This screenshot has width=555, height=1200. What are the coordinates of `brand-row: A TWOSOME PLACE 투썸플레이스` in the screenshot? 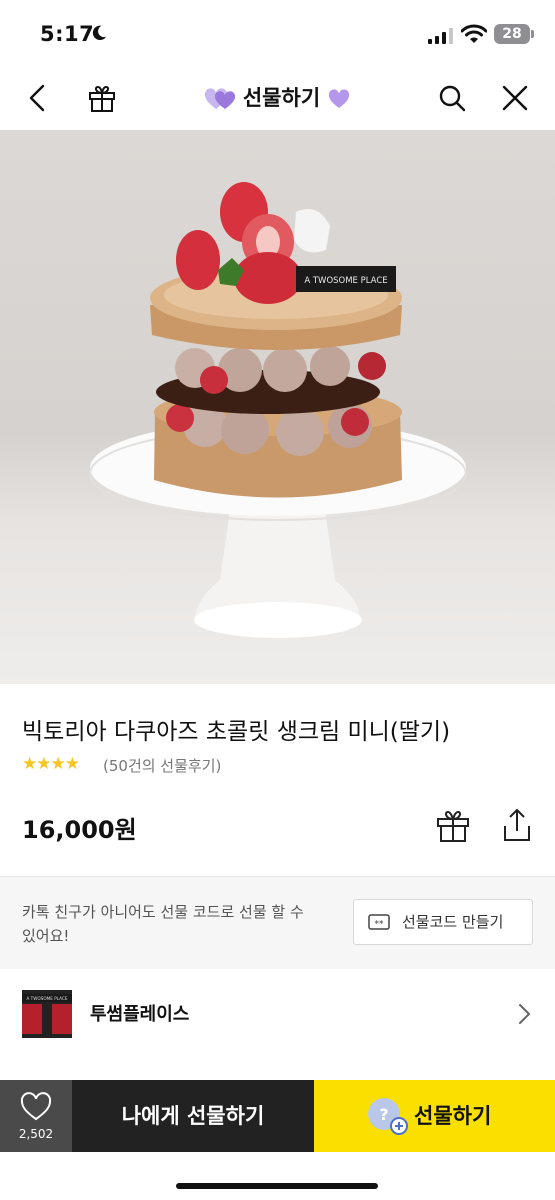 It's located at (277, 1014).